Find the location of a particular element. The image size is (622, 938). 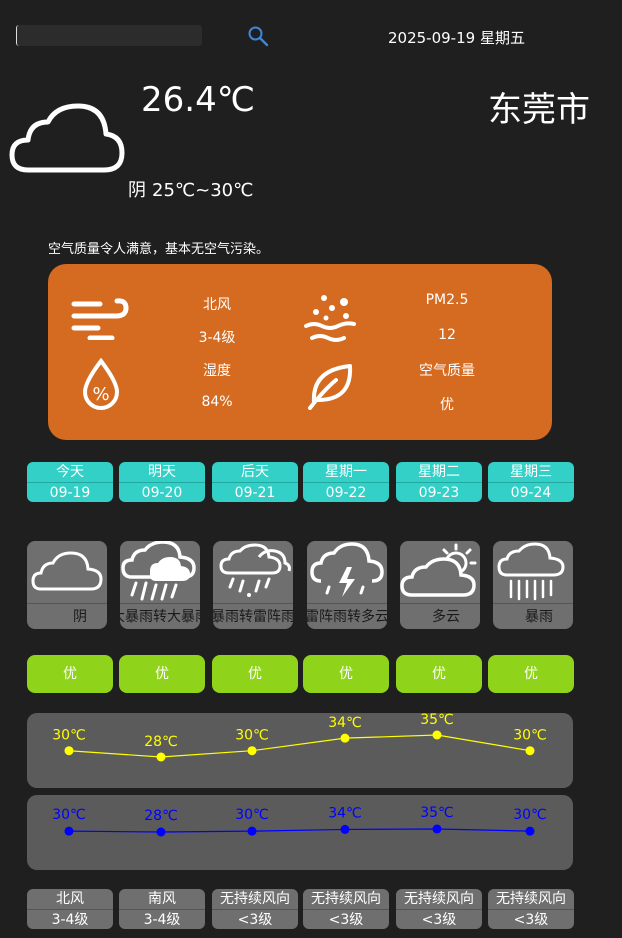

weather-card-4: 多云 is located at coordinates (440, 585).